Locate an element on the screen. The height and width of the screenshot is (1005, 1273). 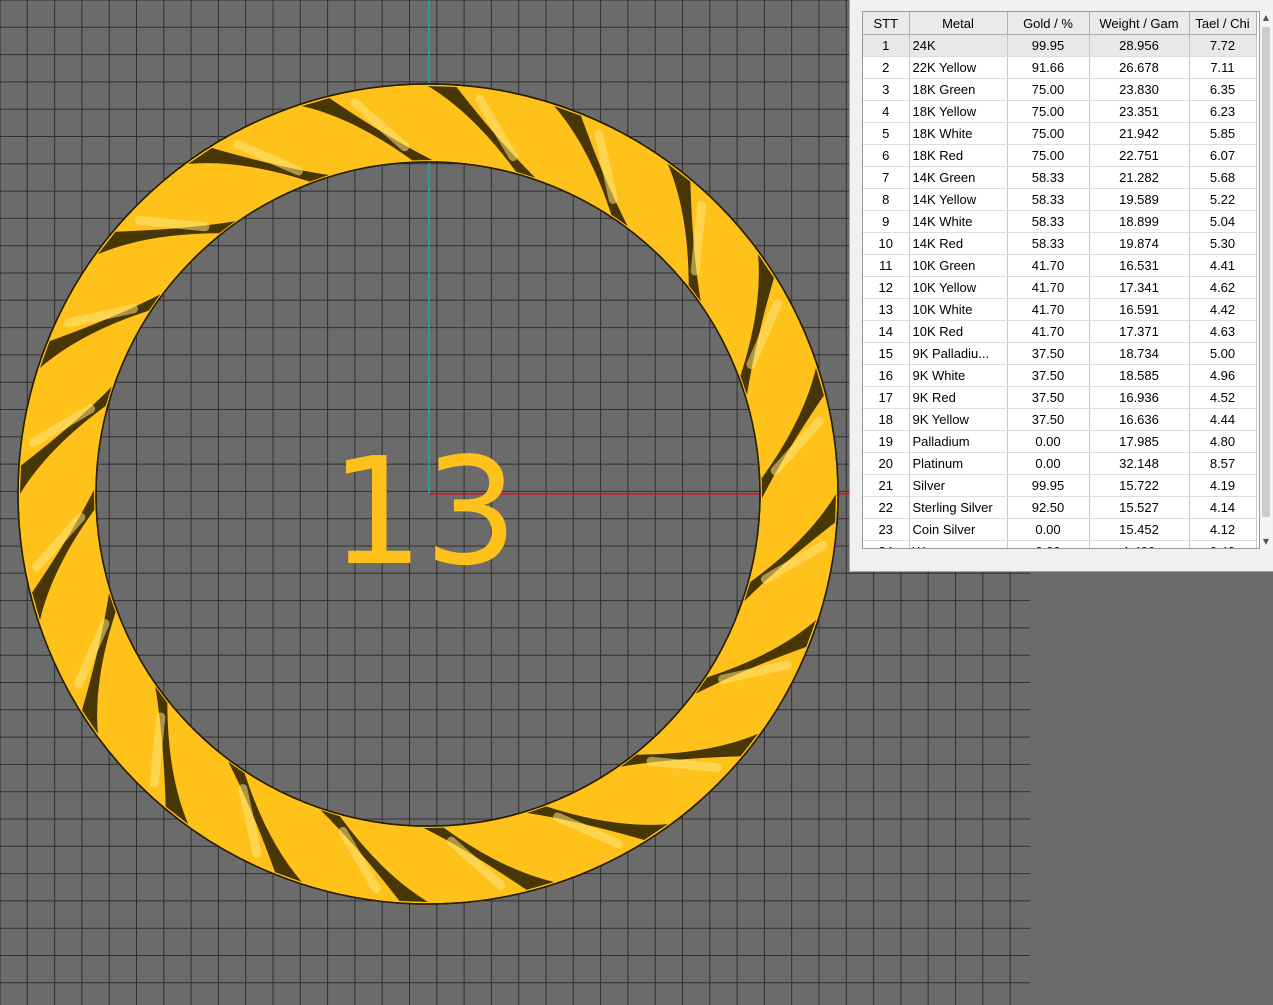
cell-metal: 14K White is located at coordinates (958, 221).